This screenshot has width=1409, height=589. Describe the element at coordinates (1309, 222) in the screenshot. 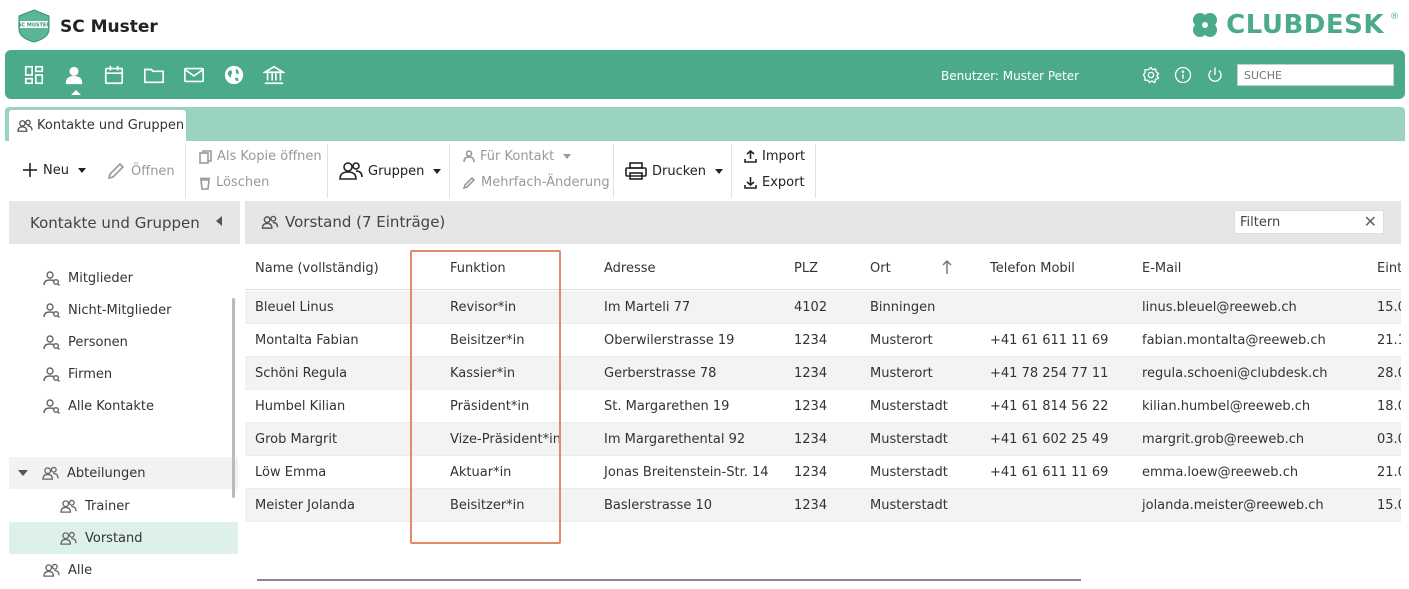

I see `filter-input: Filtern ✕` at that location.